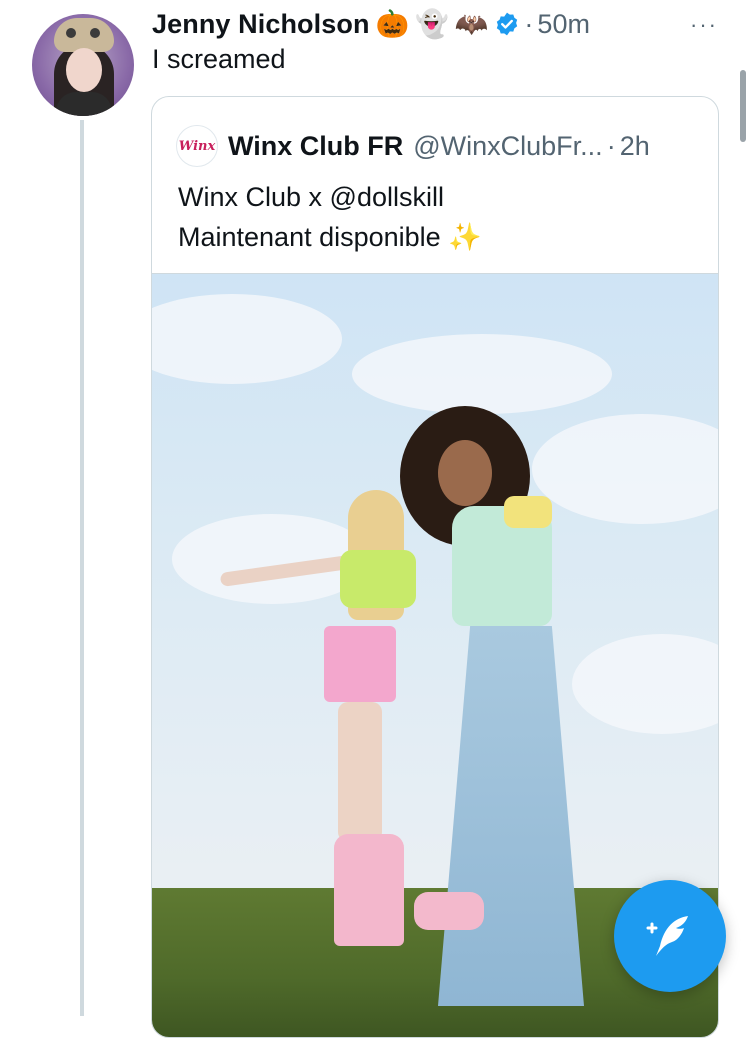 The height and width of the screenshot is (1038, 750). I want to click on quoted-author-avatar: Winx, so click(197, 146).